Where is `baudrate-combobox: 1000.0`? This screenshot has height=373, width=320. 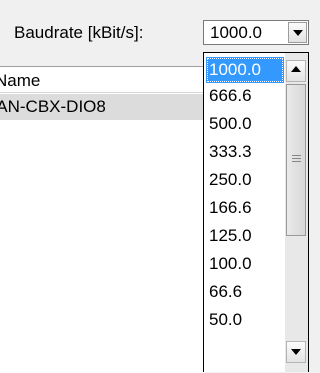 baudrate-combobox: 1000.0 is located at coordinates (256, 32).